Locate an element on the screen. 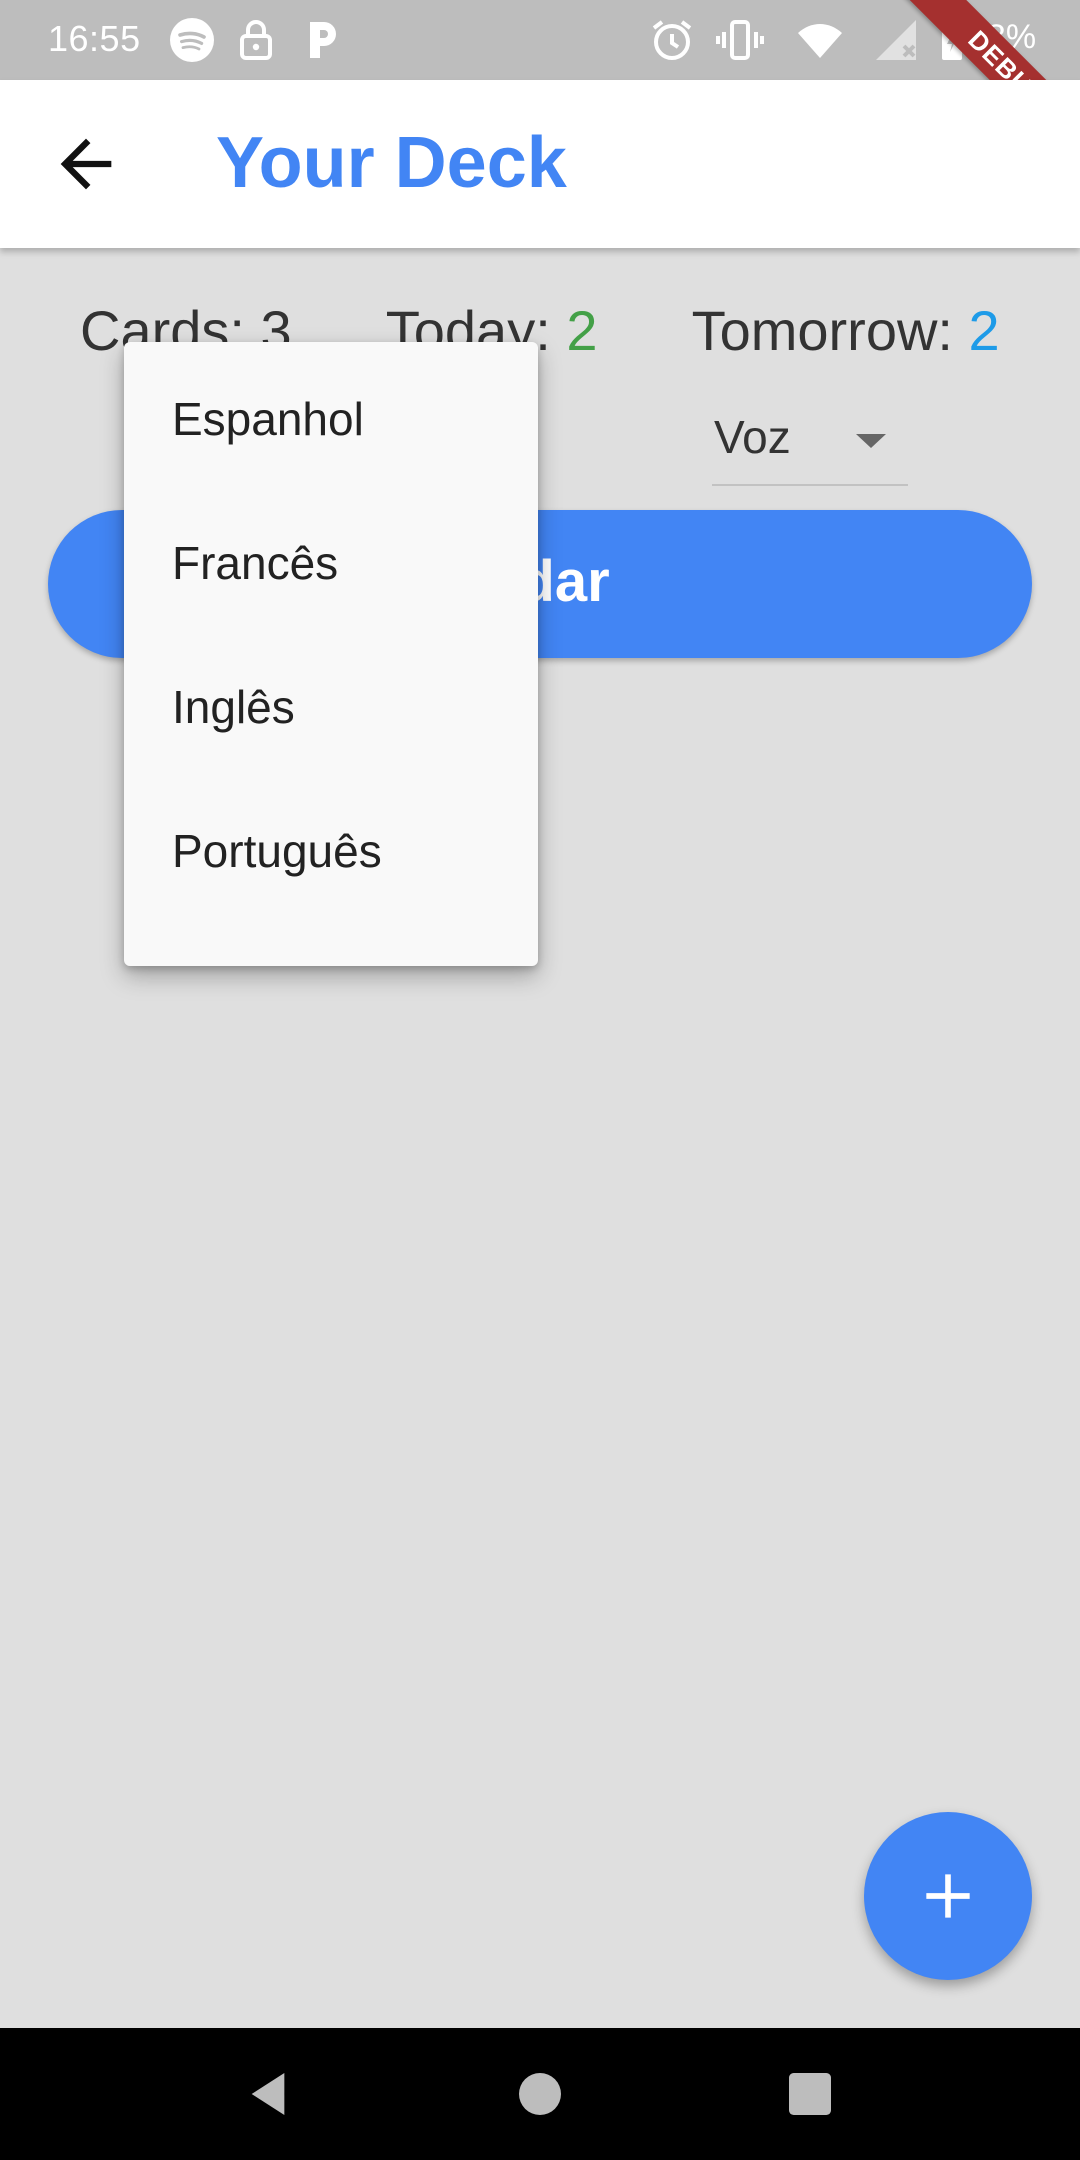 Image resolution: width=1080 pixels, height=2160 pixels. plus-icon is located at coordinates (948, 1896).